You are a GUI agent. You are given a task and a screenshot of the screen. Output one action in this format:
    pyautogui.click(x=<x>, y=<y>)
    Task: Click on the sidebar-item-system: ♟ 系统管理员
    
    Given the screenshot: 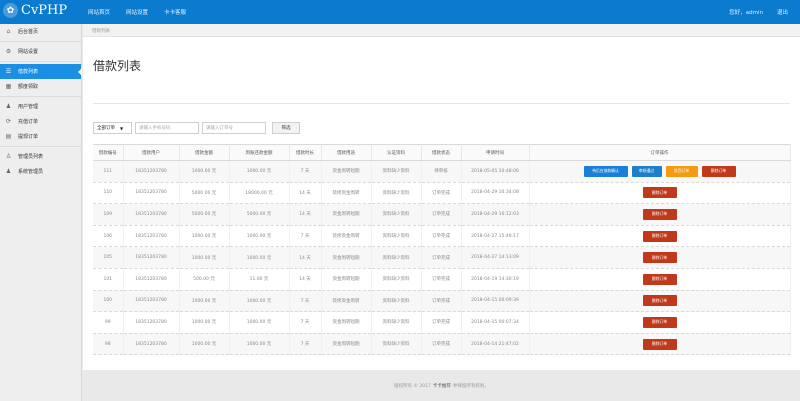 What is the action you would take?
    pyautogui.click(x=40, y=171)
    